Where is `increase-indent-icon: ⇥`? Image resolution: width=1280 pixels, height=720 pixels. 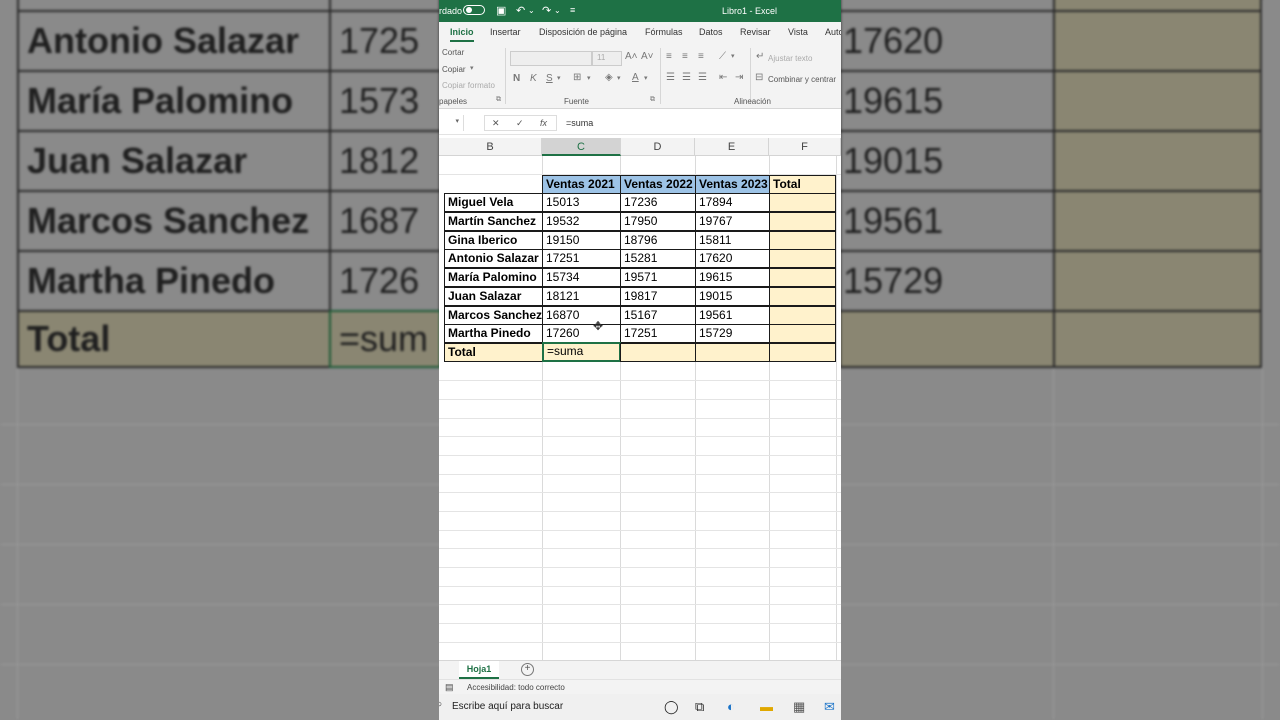 increase-indent-icon: ⇥ is located at coordinates (739, 77).